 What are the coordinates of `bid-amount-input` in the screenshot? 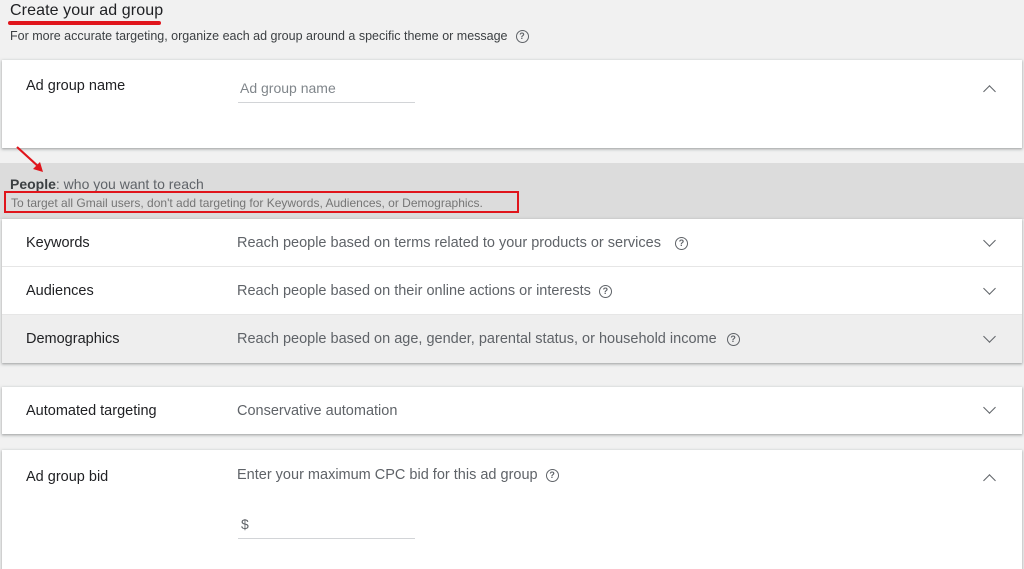 It's located at (331, 524).